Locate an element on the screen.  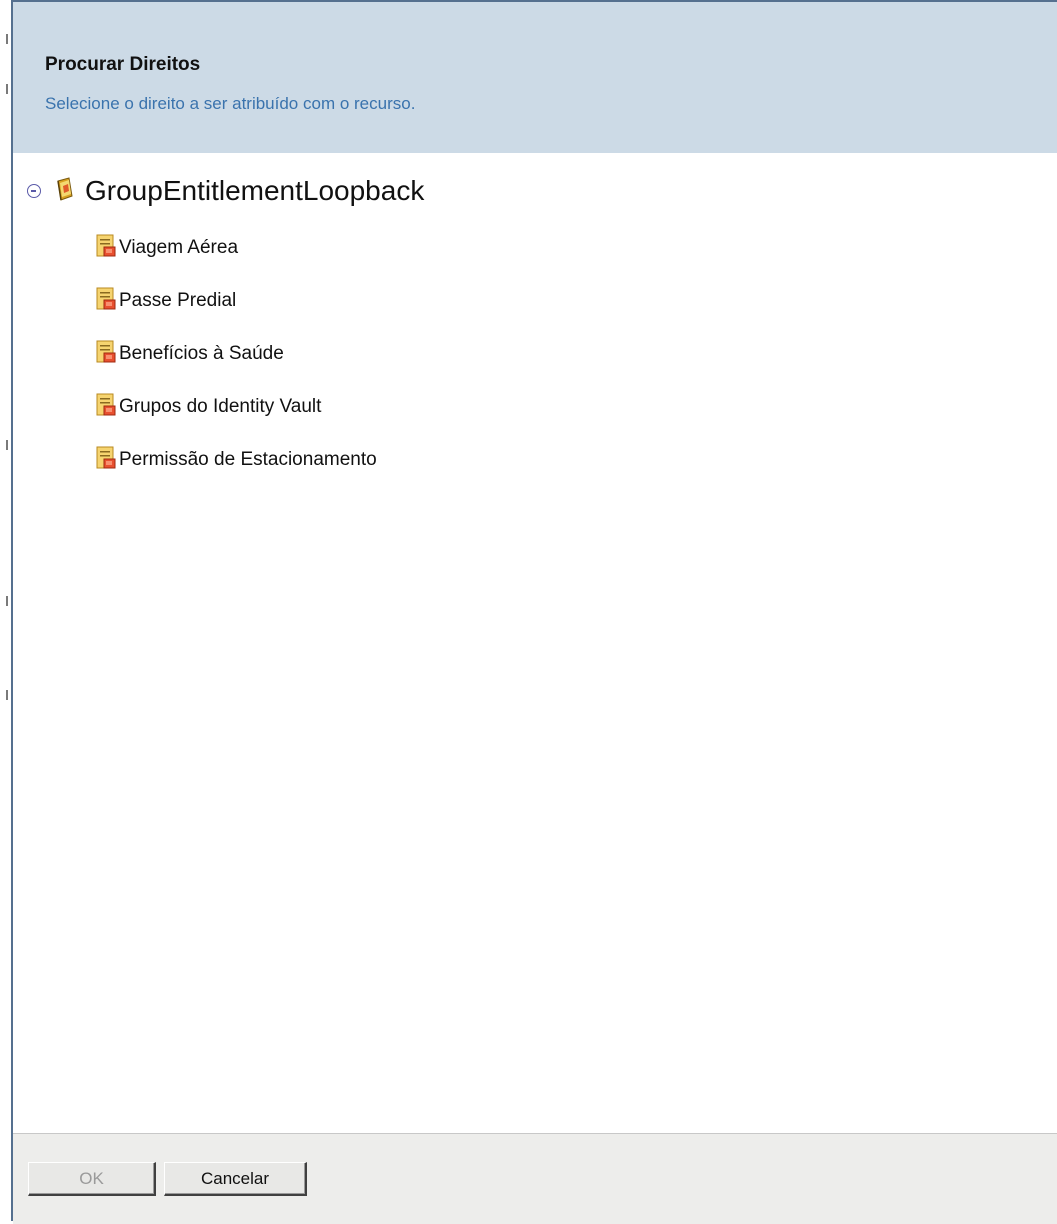
collapse-toggle-icon is located at coordinates (34, 191).